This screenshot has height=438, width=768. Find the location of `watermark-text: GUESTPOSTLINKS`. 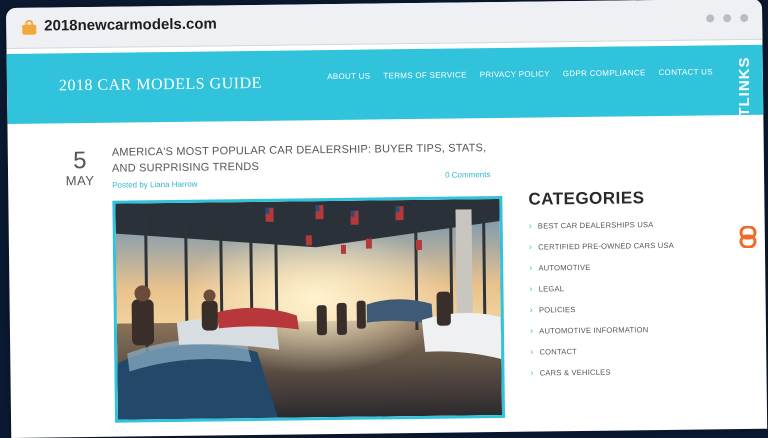

watermark-text: GUESTPOSTLINKS is located at coordinates (744, 132).